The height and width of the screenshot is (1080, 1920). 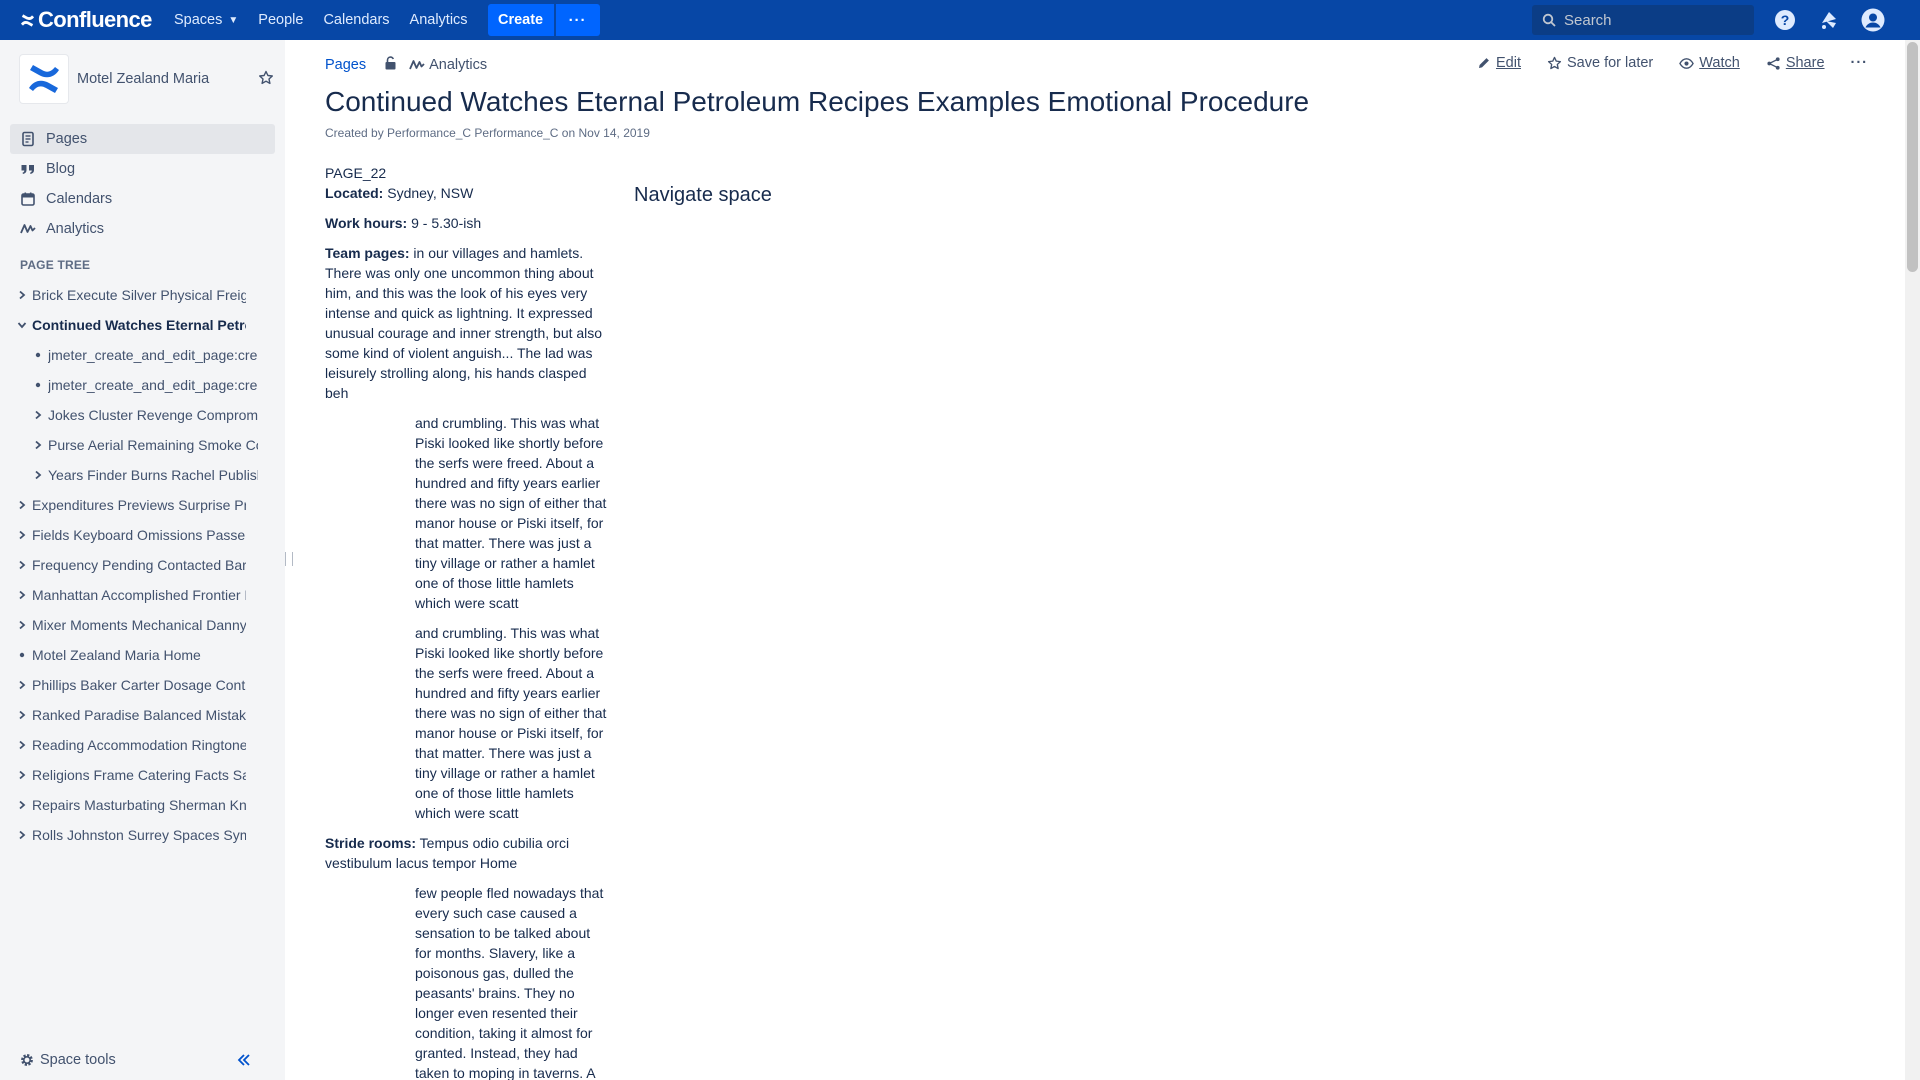 I want to click on watch-button: Watch, so click(x=1709, y=63).